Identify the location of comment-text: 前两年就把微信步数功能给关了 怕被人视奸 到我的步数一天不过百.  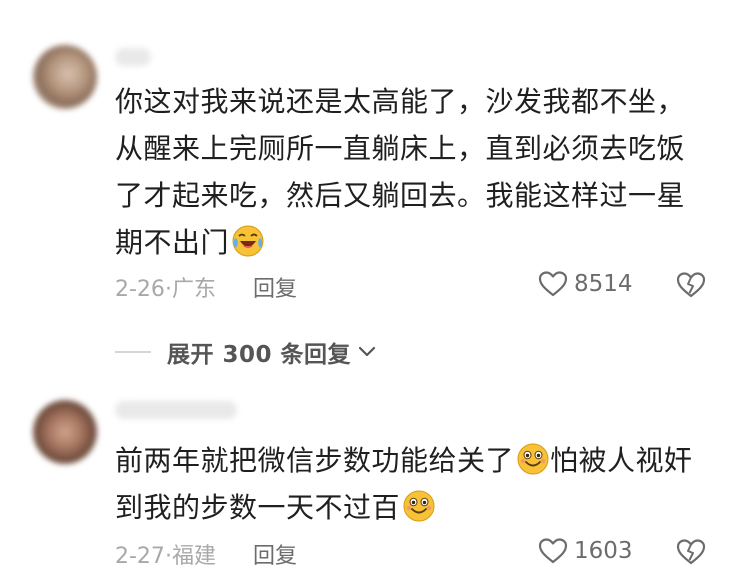
(404, 484).